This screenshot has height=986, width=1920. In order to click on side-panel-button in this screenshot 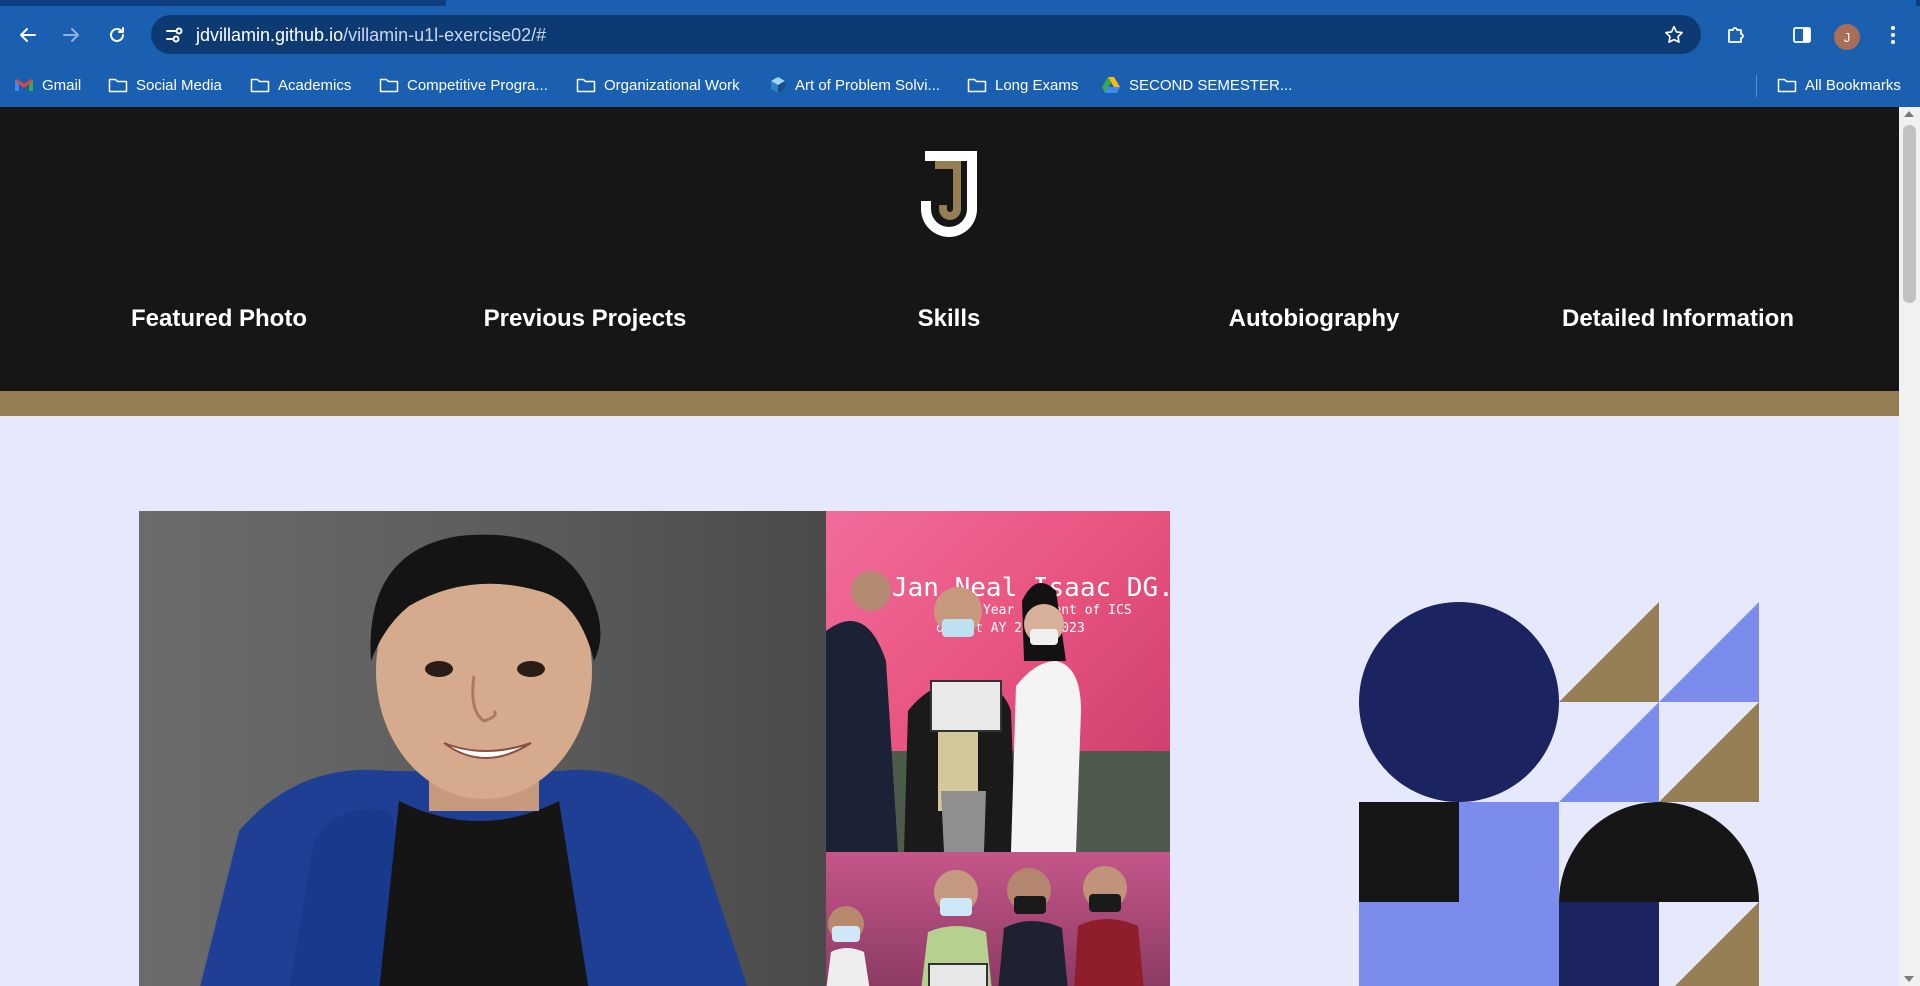, I will do `click(1802, 35)`.